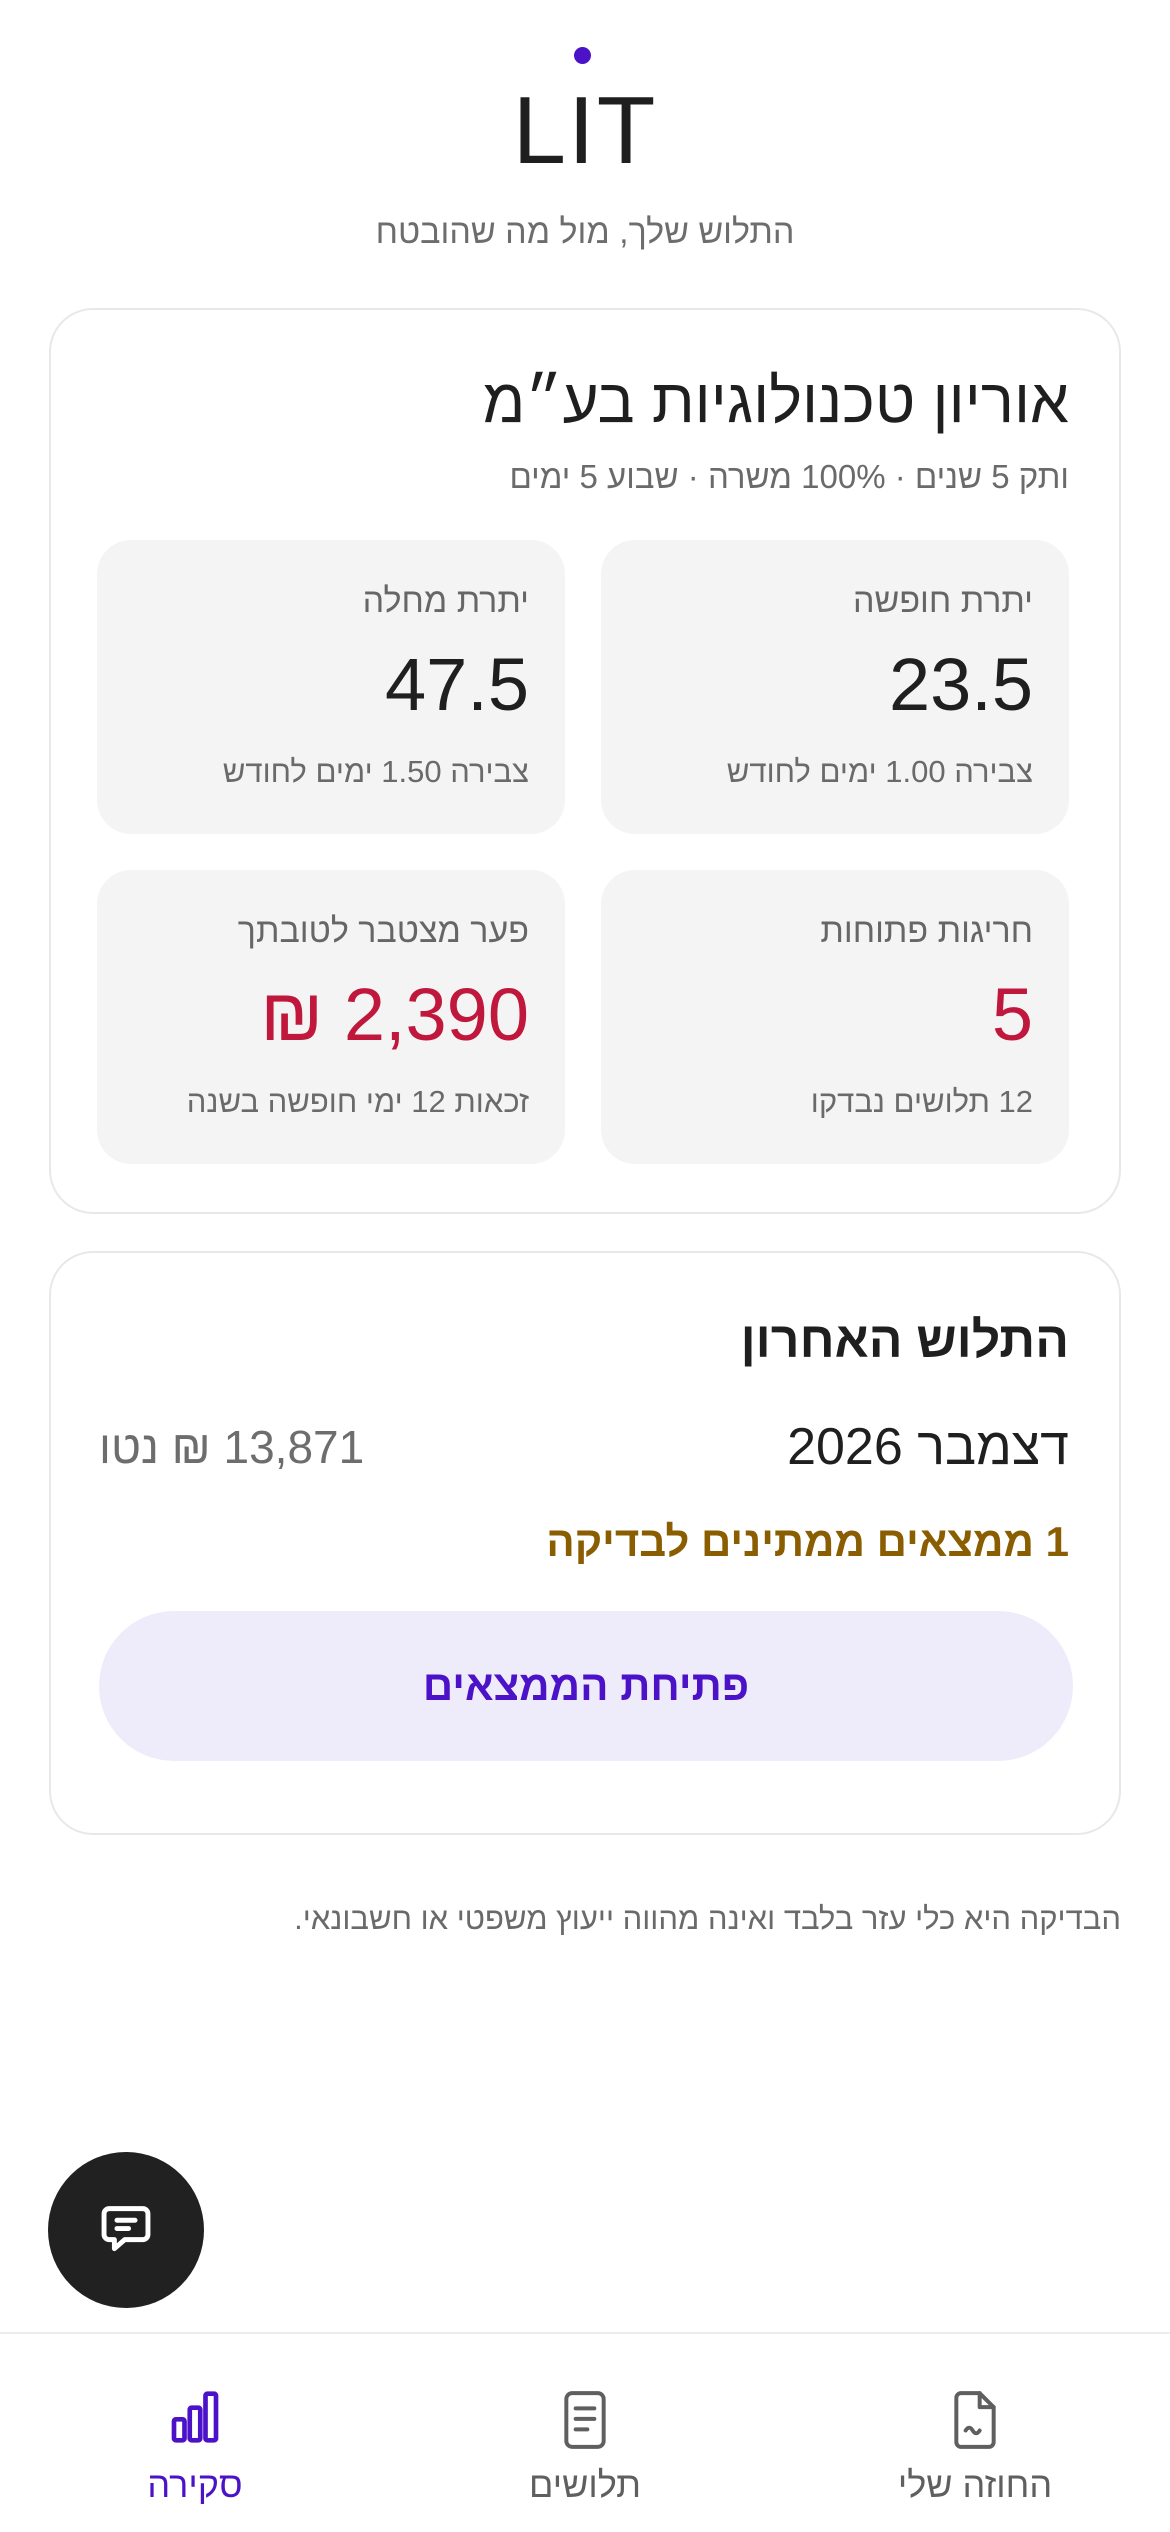 Image resolution: width=1170 pixels, height=2532 pixels. What do you see at coordinates (394, 1014) in the screenshot?
I see `accumulated-gap-value: 2,390 ₪` at bounding box center [394, 1014].